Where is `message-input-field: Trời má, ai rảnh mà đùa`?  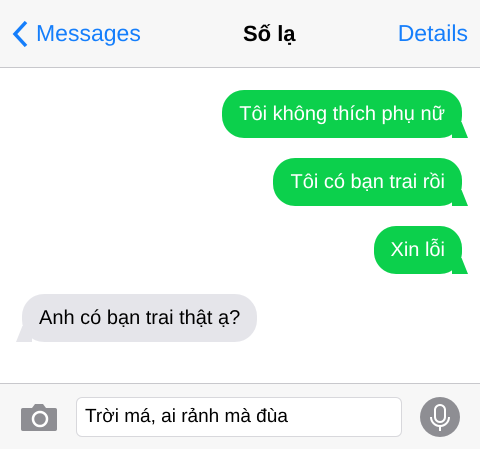 message-input-field: Trời má, ai rảnh mà đùa is located at coordinates (239, 416).